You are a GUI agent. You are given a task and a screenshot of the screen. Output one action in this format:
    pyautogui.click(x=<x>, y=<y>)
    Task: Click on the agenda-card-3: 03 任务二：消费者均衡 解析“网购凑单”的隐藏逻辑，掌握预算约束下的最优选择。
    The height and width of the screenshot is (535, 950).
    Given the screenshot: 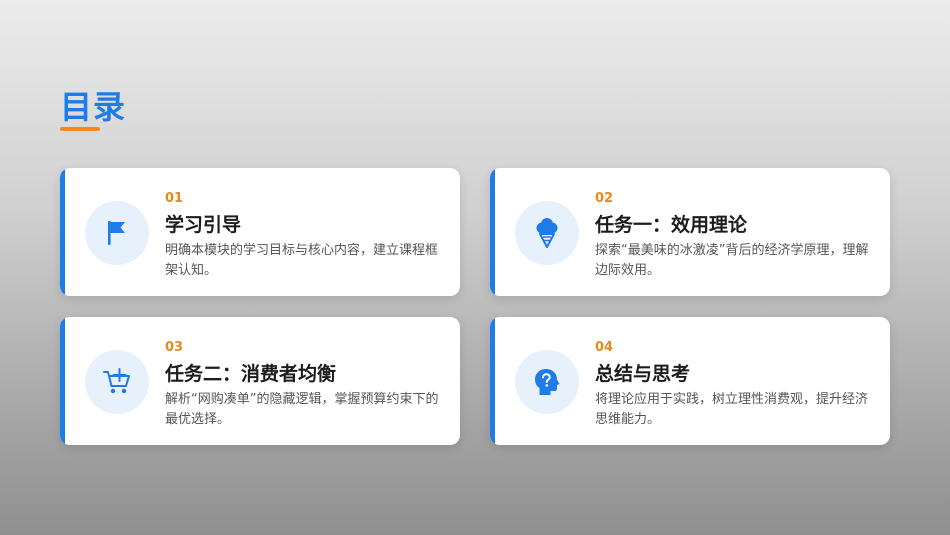 What is the action you would take?
    pyautogui.click(x=260, y=381)
    